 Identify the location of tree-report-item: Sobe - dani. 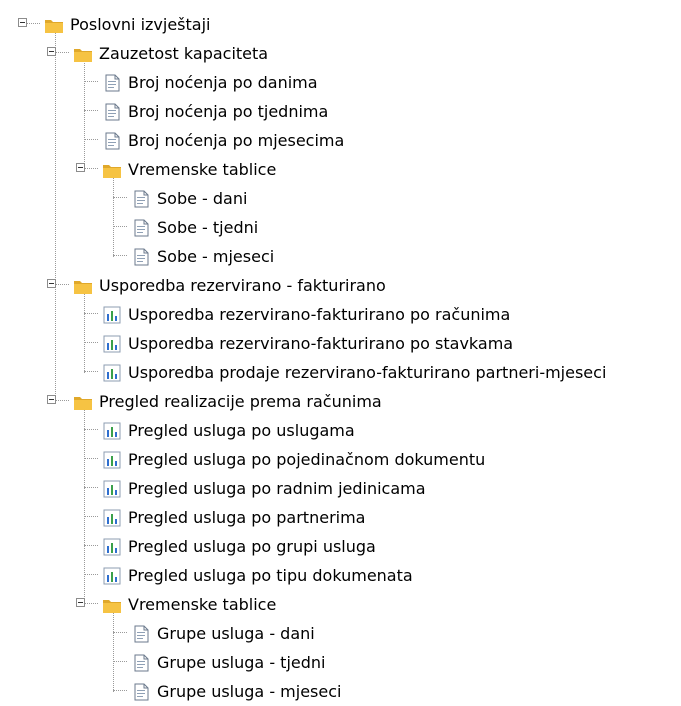
(340, 198).